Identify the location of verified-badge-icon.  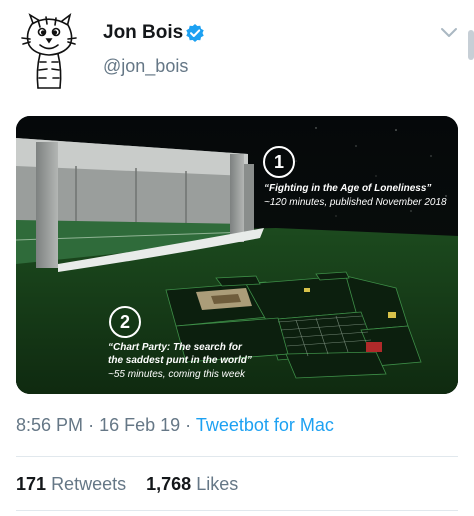
(195, 33).